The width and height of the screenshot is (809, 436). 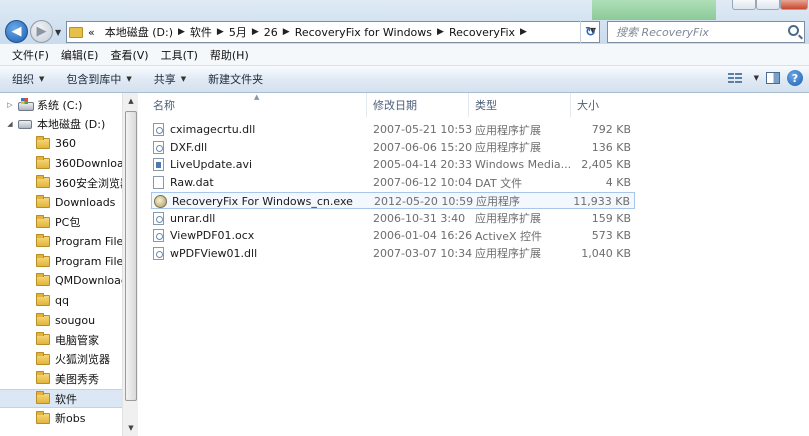 What do you see at coordinates (139, 32) in the screenshot?
I see `breadcrumb-item: 本地磁盘 (D:)` at bounding box center [139, 32].